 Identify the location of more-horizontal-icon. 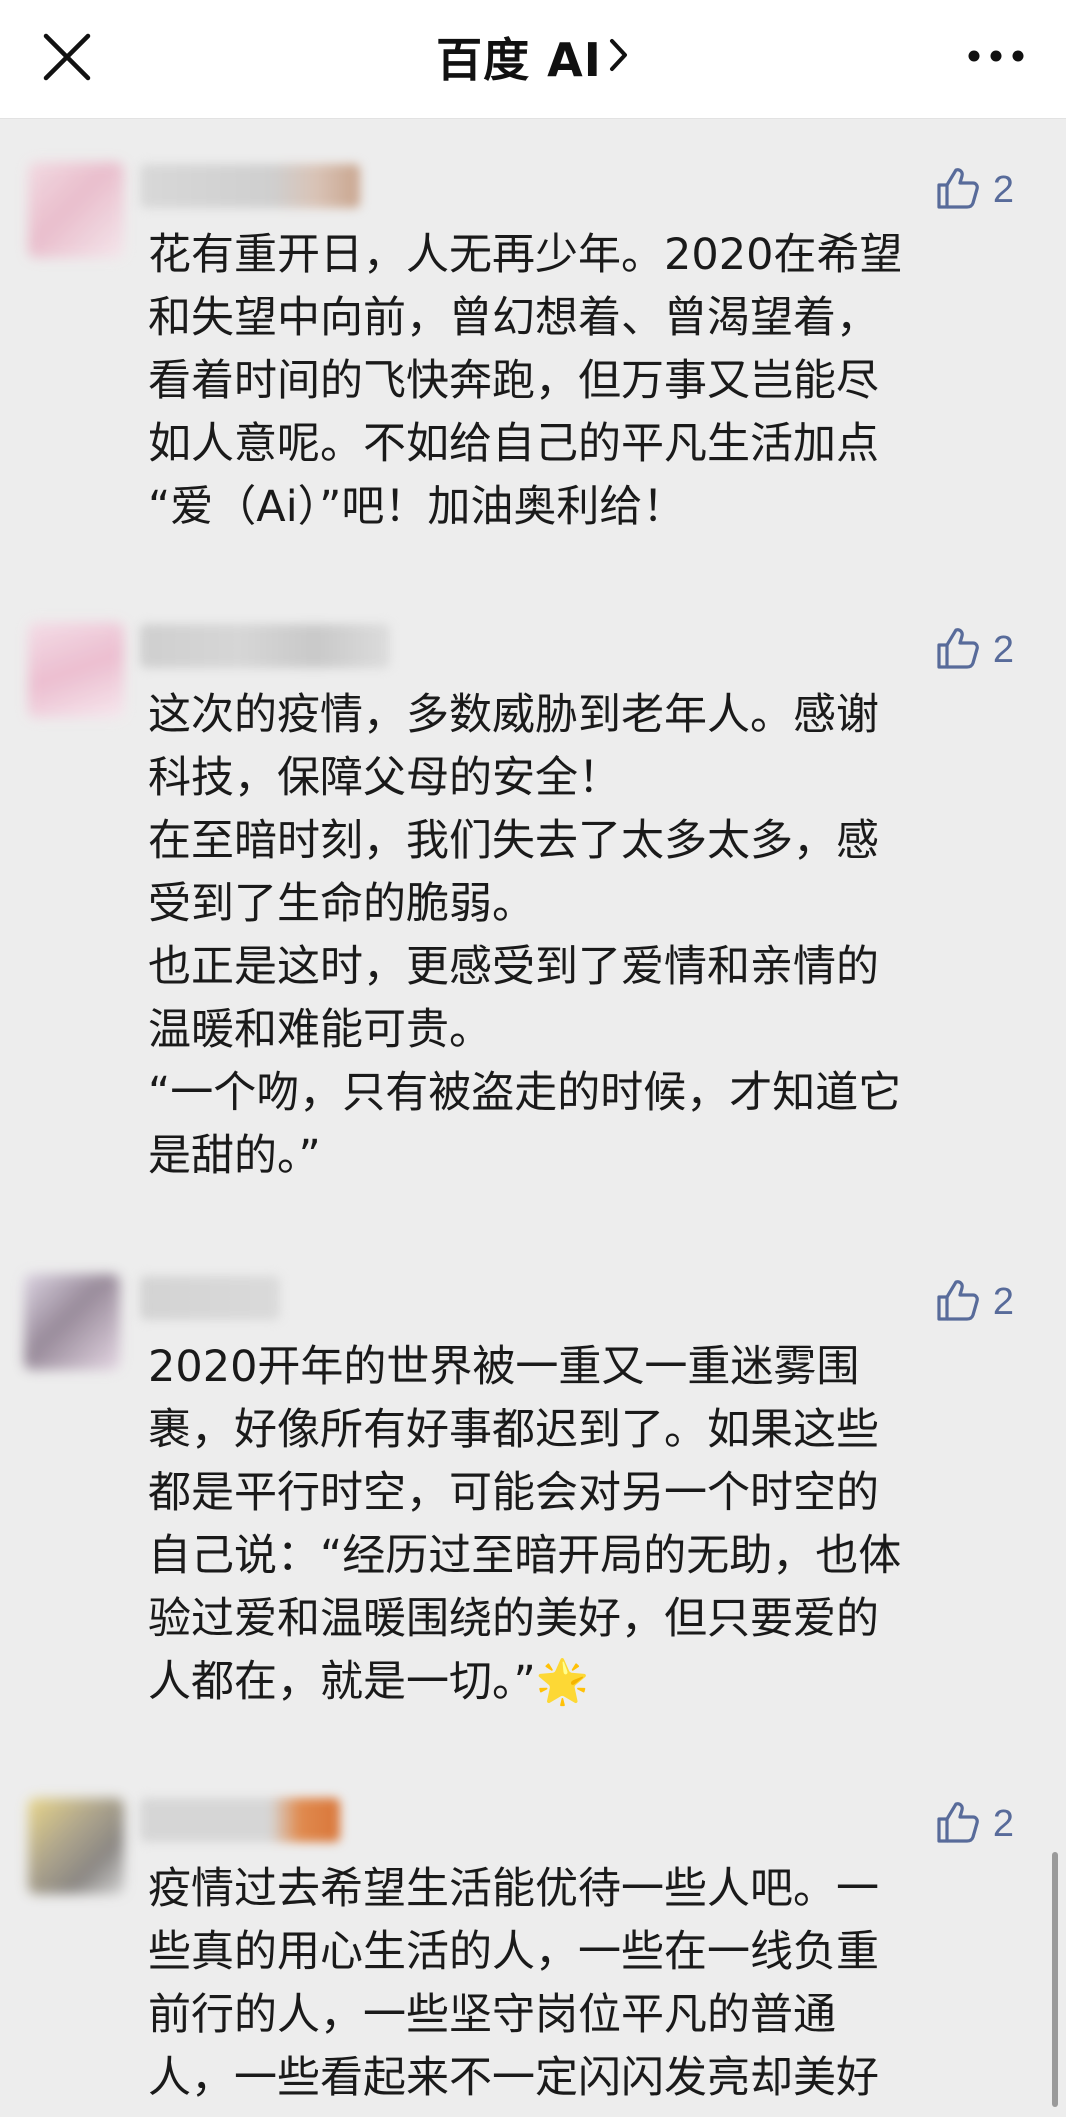
(996, 56).